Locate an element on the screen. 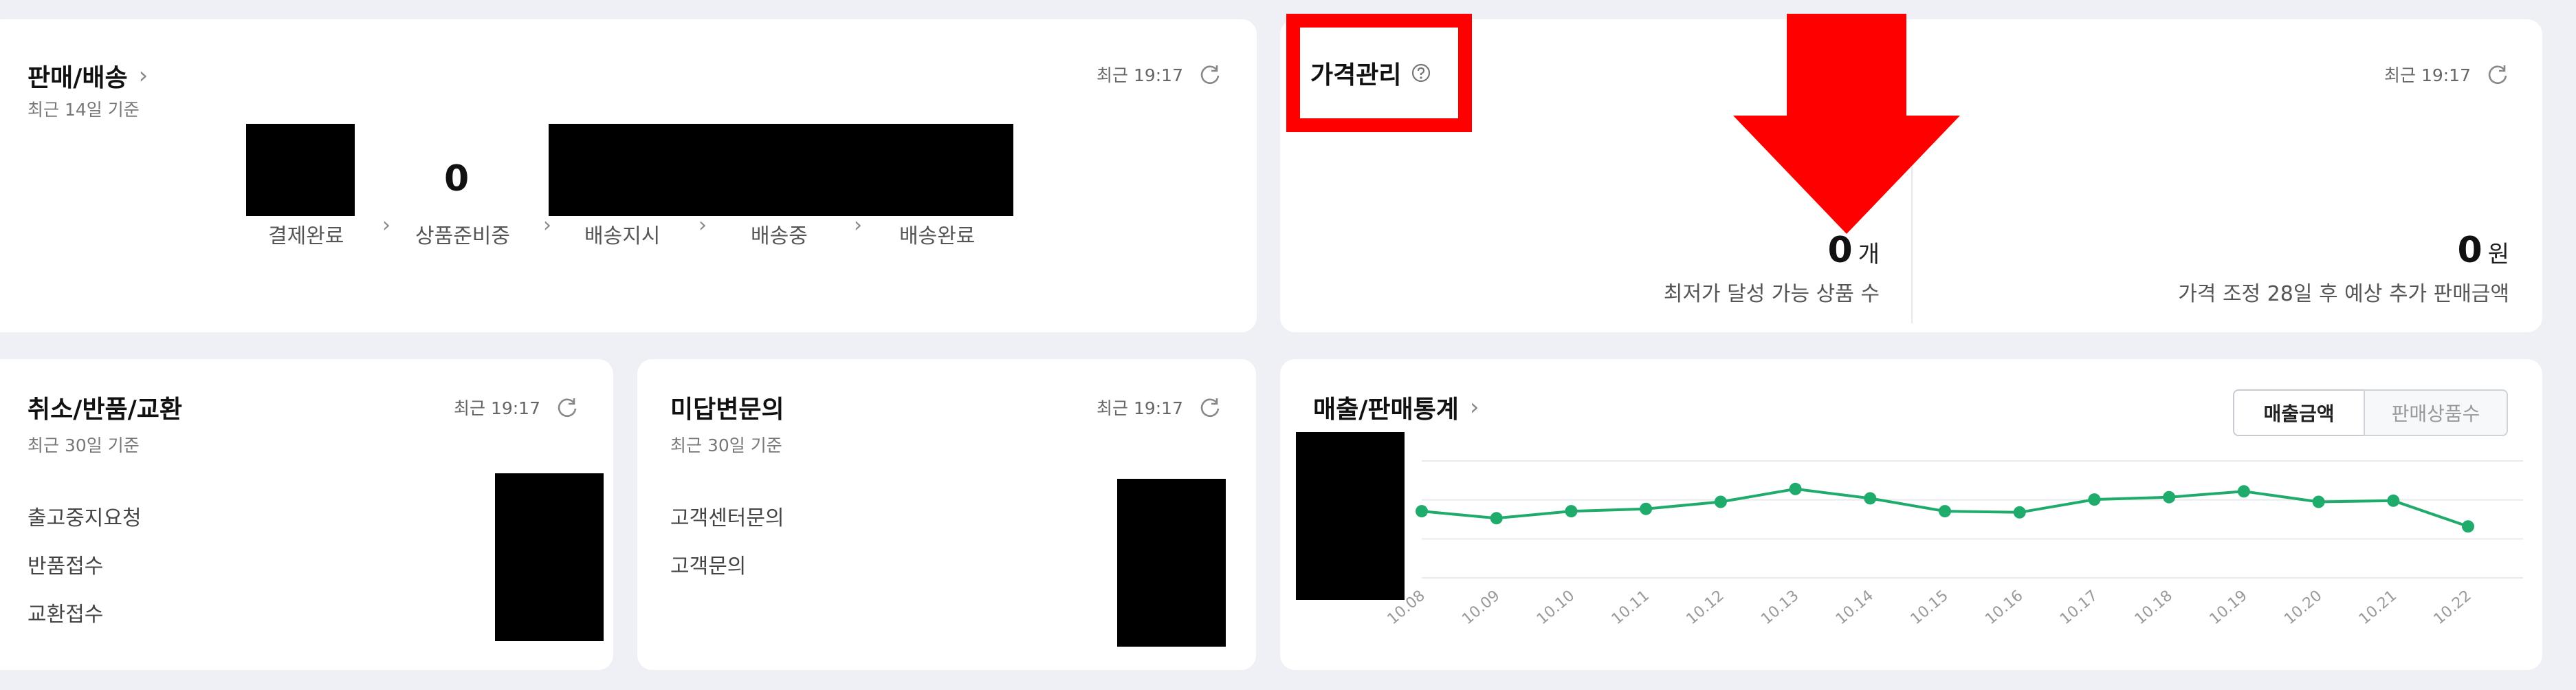  customer-inquiry: 고객문의 is located at coordinates (708, 564).